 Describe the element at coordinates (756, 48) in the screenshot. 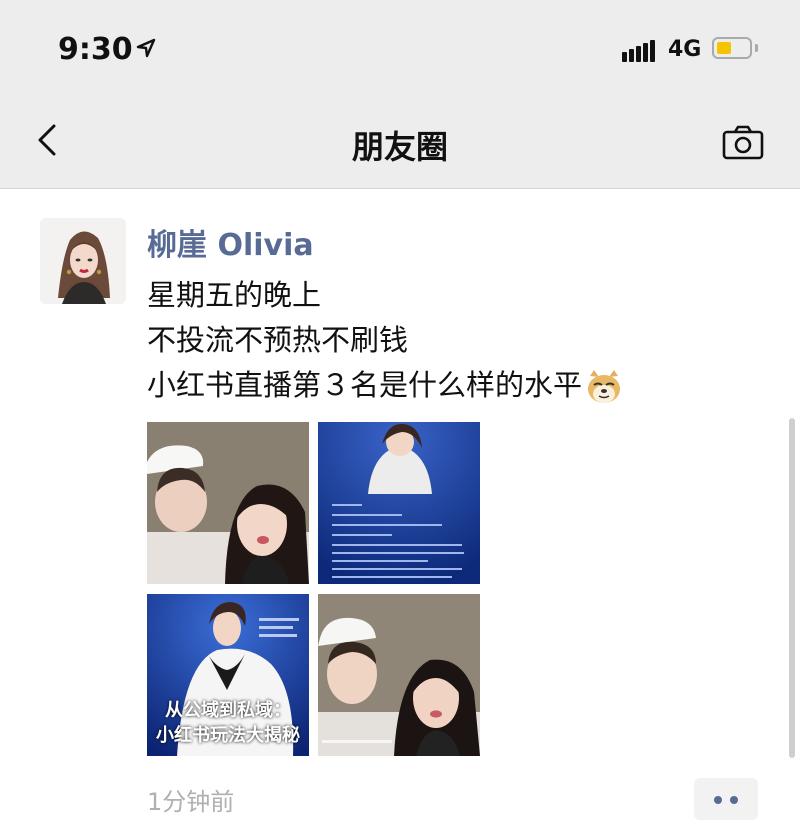

I see `battery-tip` at that location.